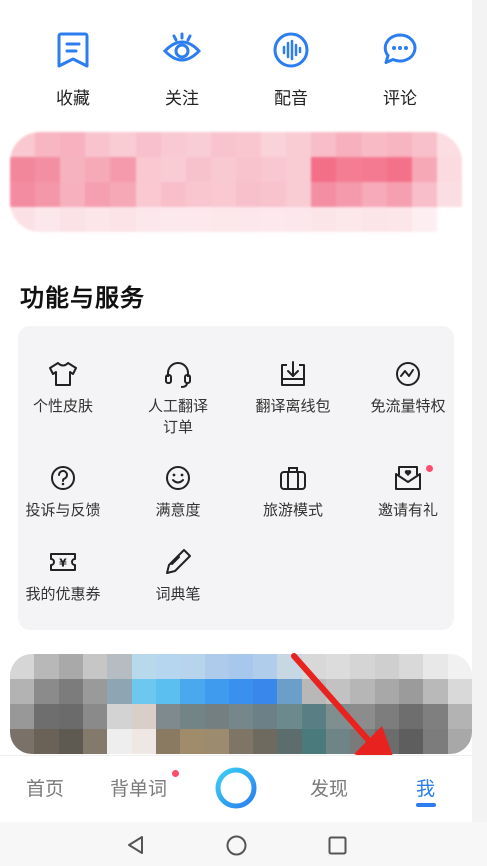 Image resolution: width=487 pixels, height=866 pixels. I want to click on coupon-icon: ¥, so click(63, 562).